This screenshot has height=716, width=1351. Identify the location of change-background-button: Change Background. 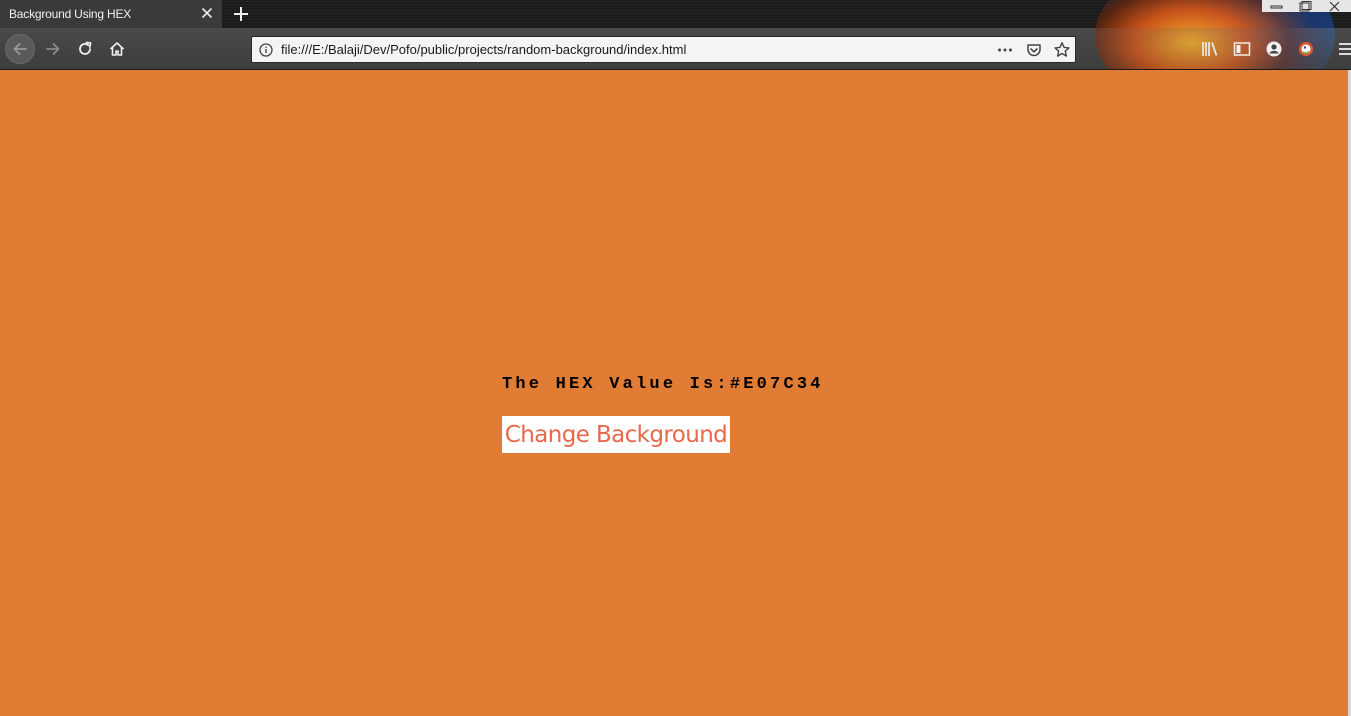
(616, 434).